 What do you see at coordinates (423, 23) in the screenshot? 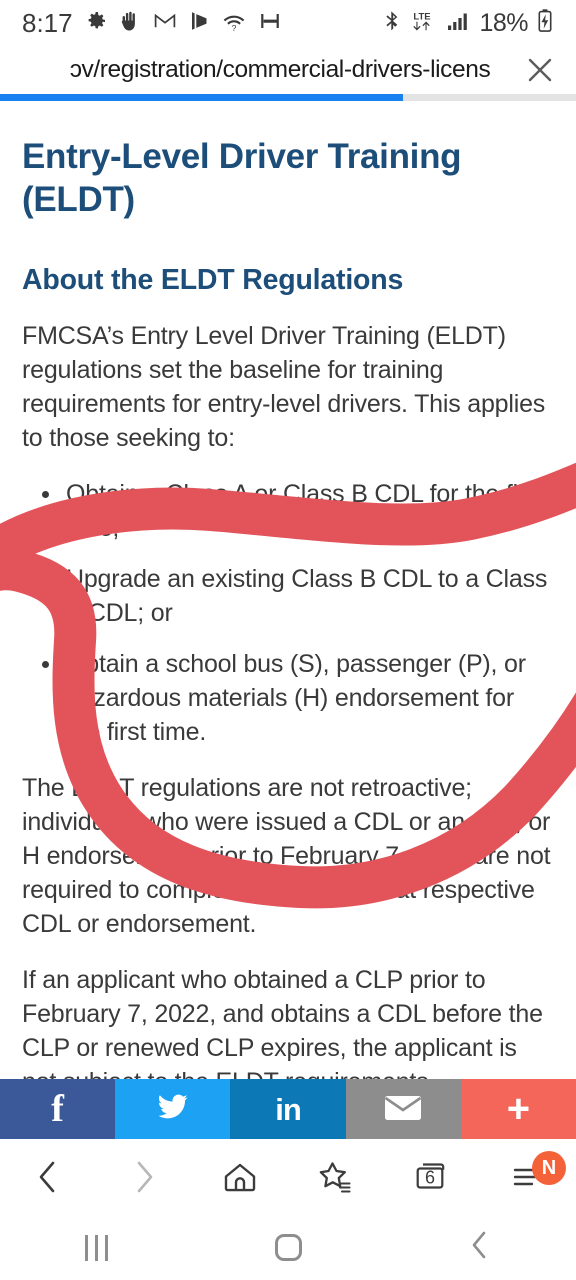
I see `lte-data-icon: LTE` at bounding box center [423, 23].